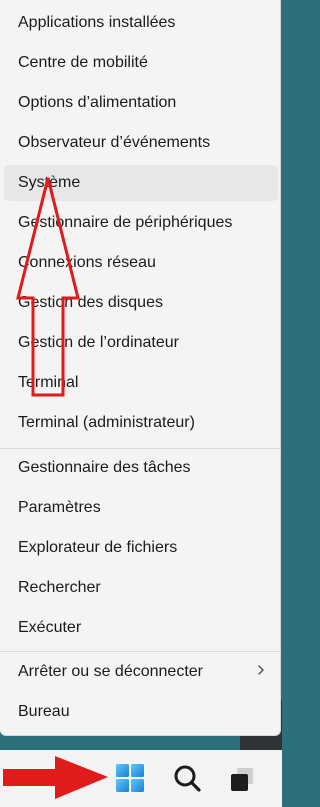 Image resolution: width=320 pixels, height=807 pixels. I want to click on task-view-icon, so click(242, 779).